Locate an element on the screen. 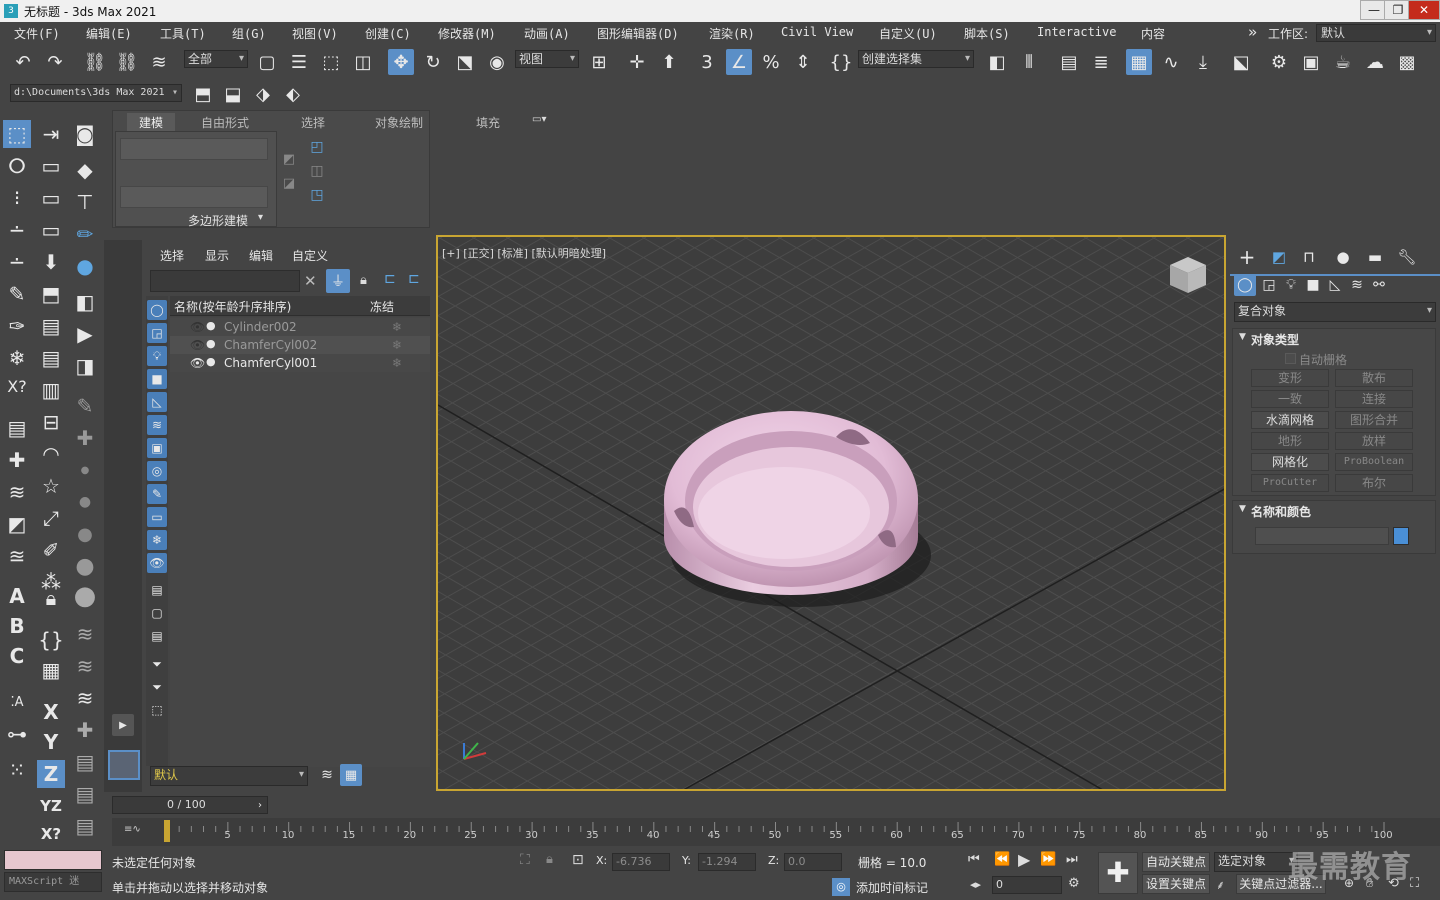 The width and height of the screenshot is (1440, 900). stack-icon-5: ▤ is located at coordinates (85, 762).